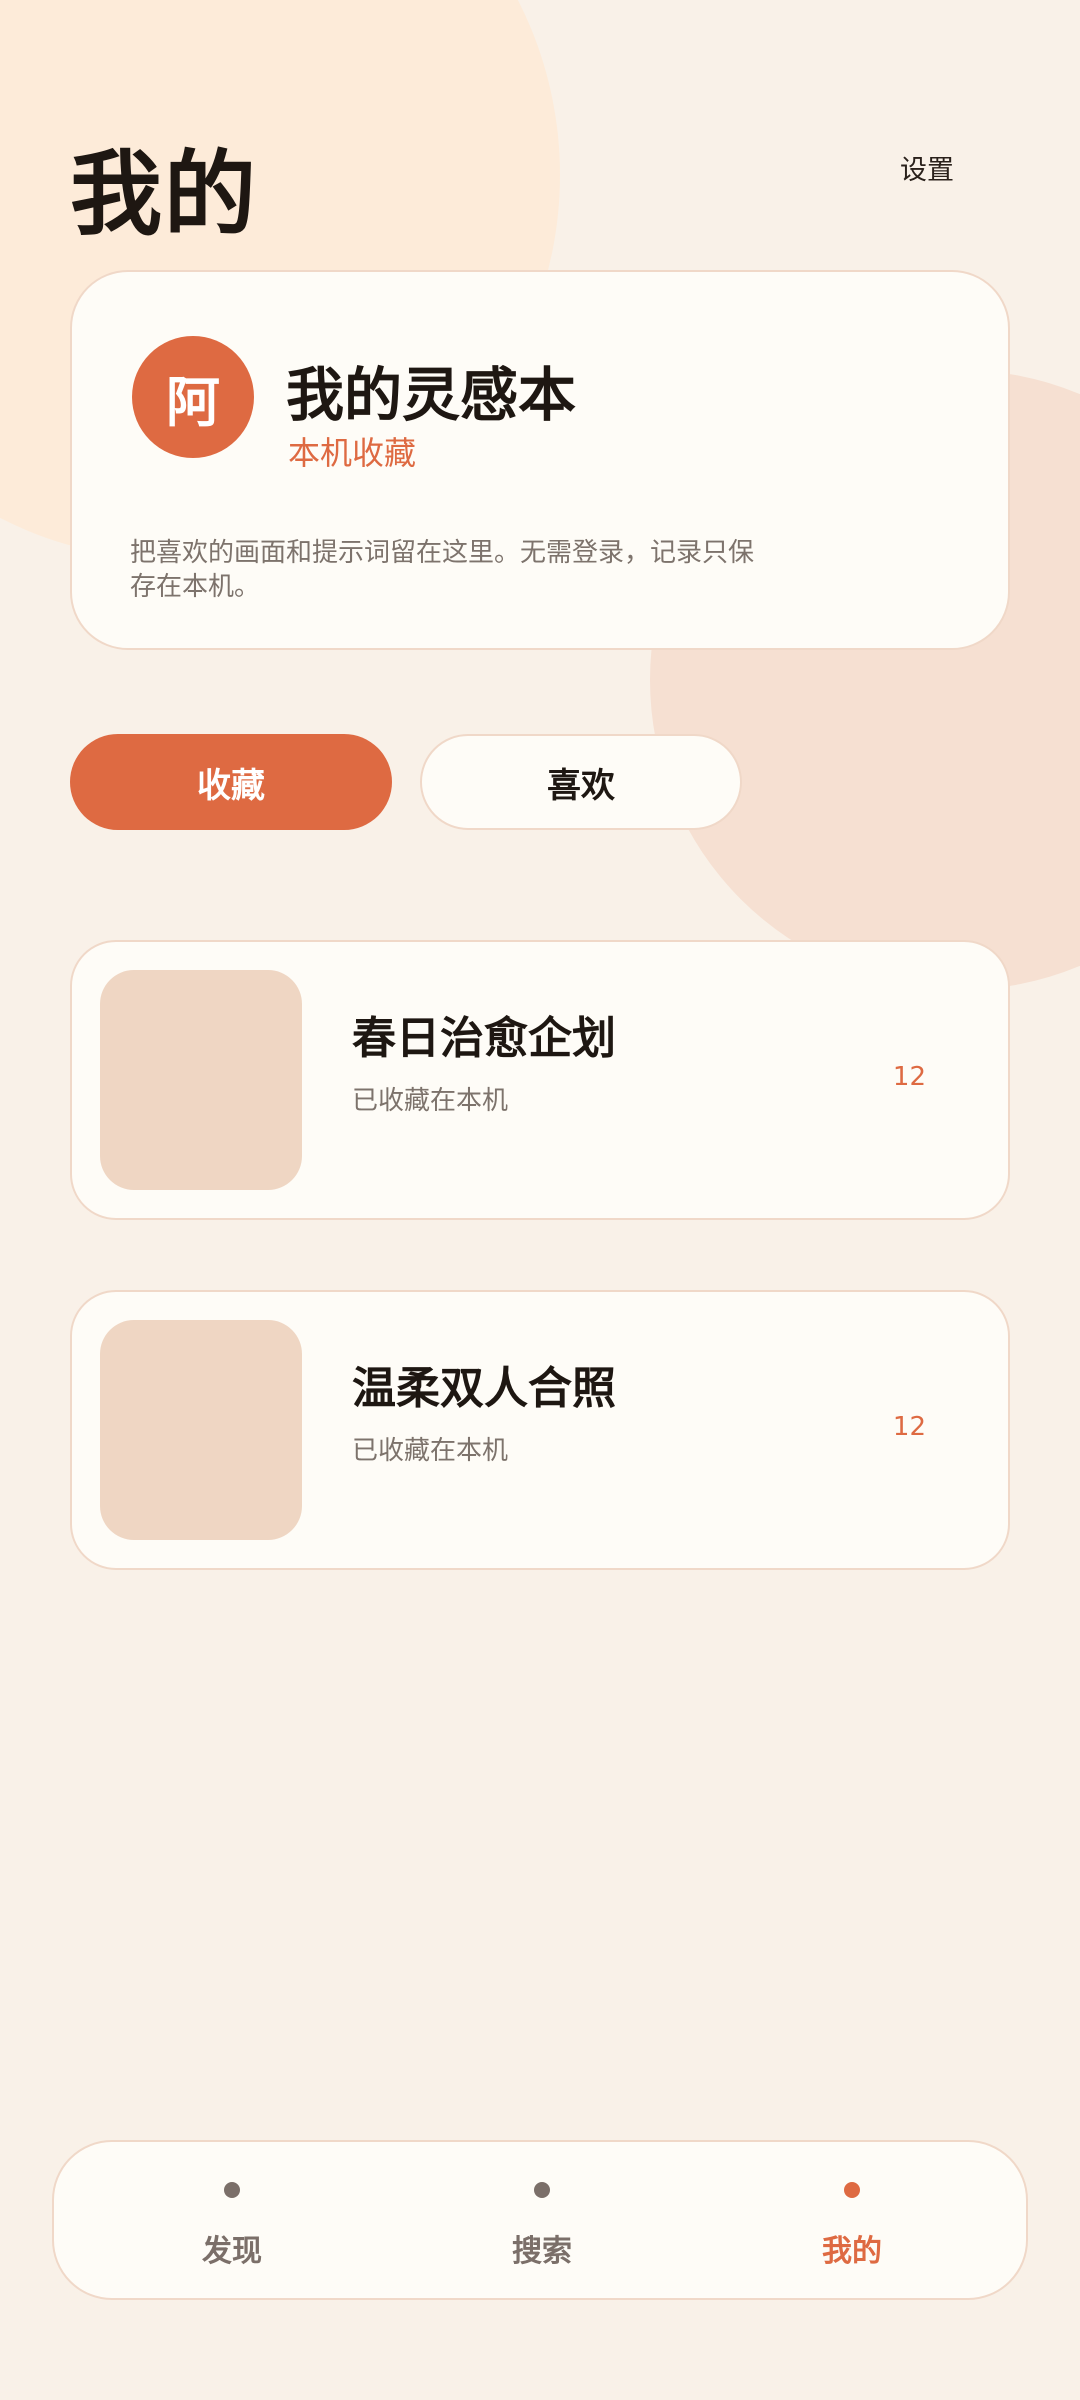  What do you see at coordinates (540, 1080) in the screenshot?
I see `collection-card: 春日治愈企划 已收藏在本机 12` at bounding box center [540, 1080].